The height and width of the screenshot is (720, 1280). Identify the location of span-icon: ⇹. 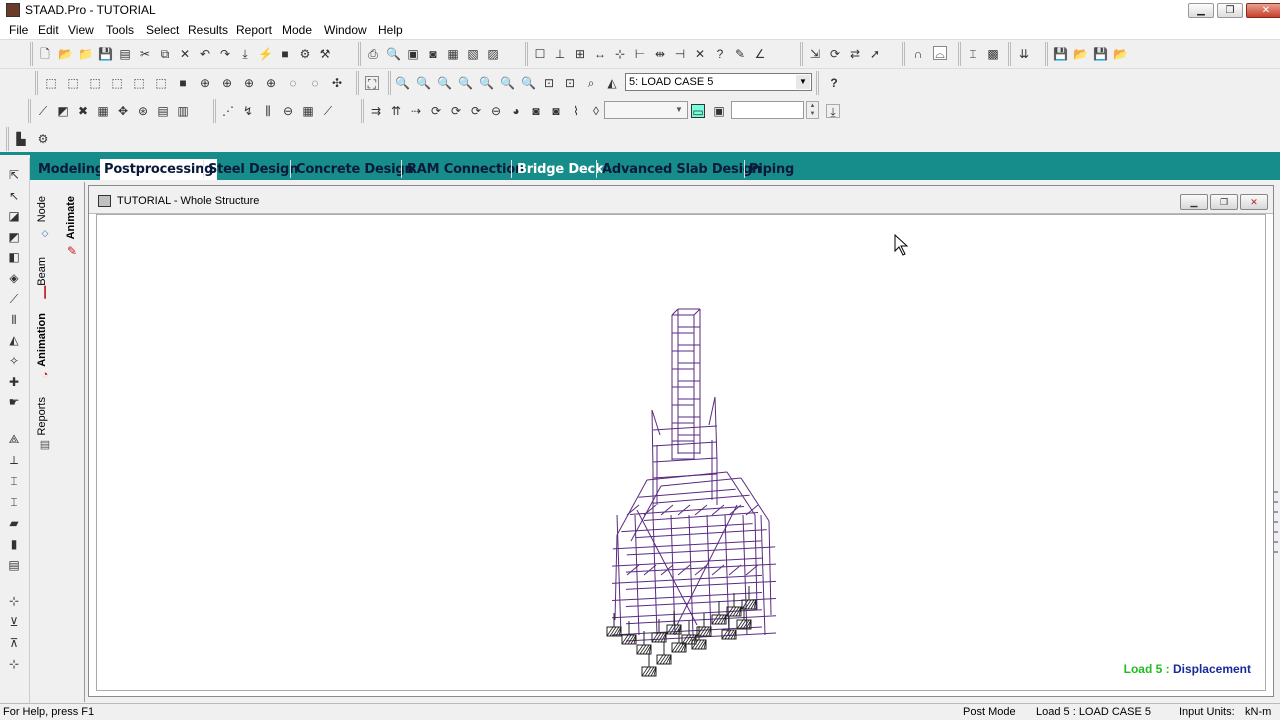
(660, 54).